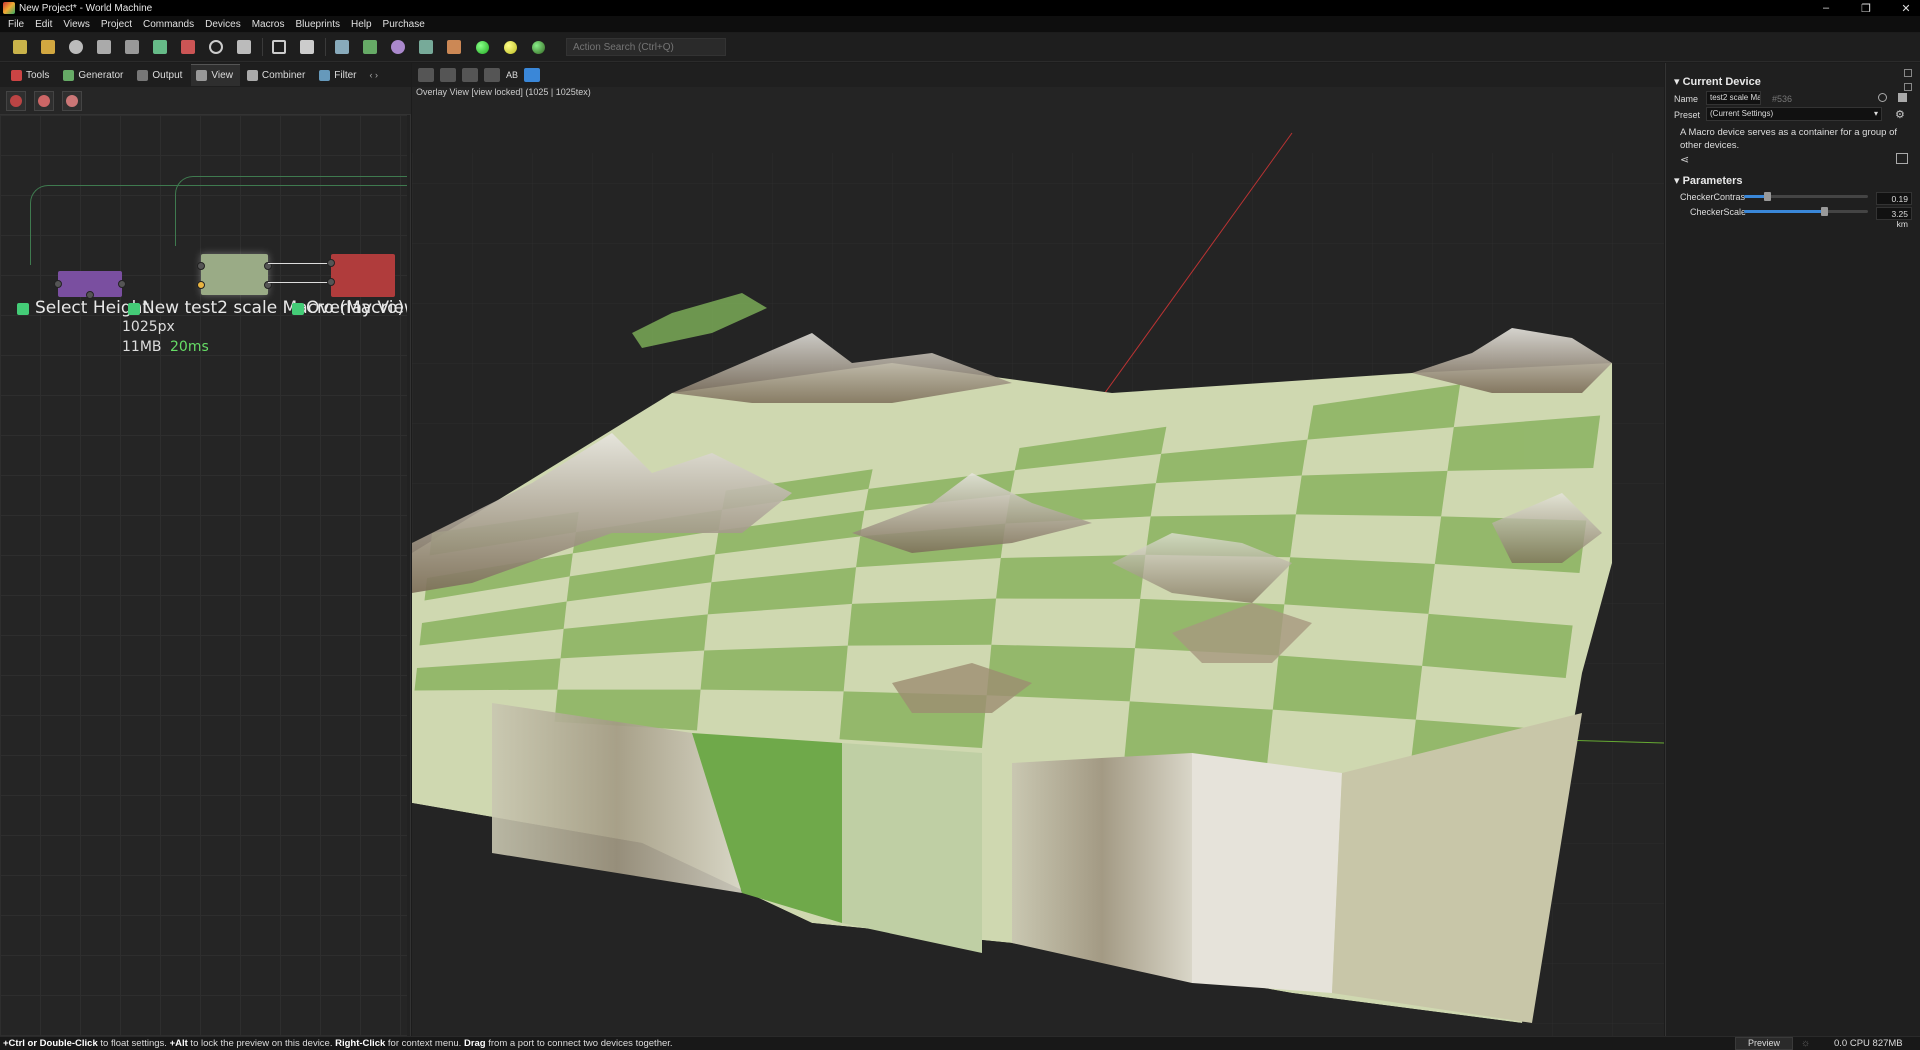 The width and height of the screenshot is (1920, 1050). I want to click on tab-combiner: Combiner, so click(277, 75).